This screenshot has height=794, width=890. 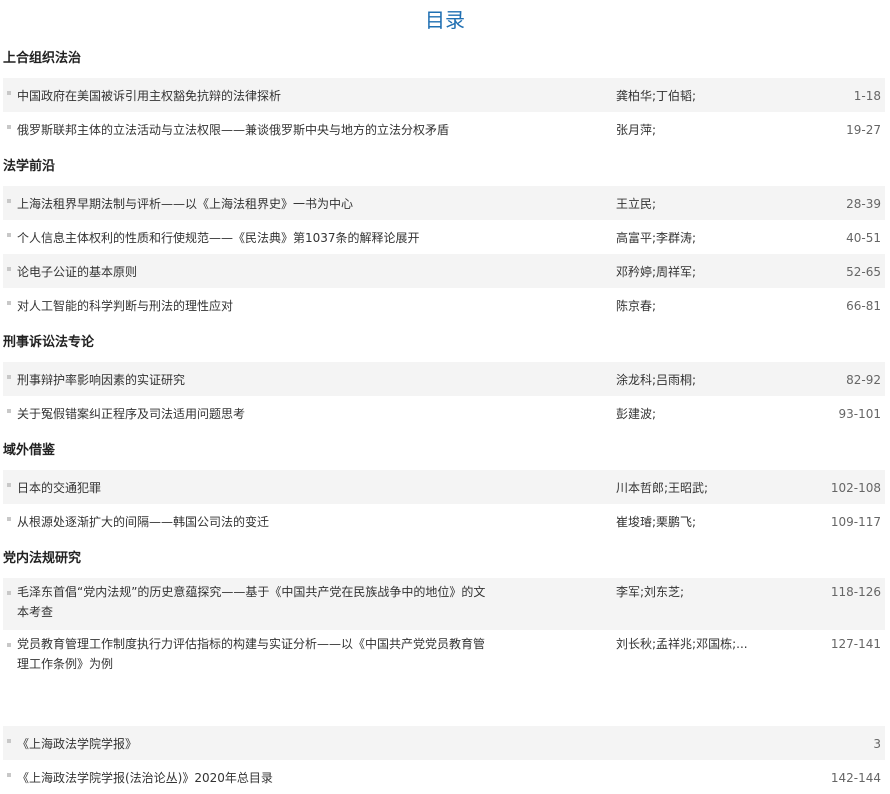 What do you see at coordinates (855, 522) in the screenshot?
I see `article-pages: 109-117` at bounding box center [855, 522].